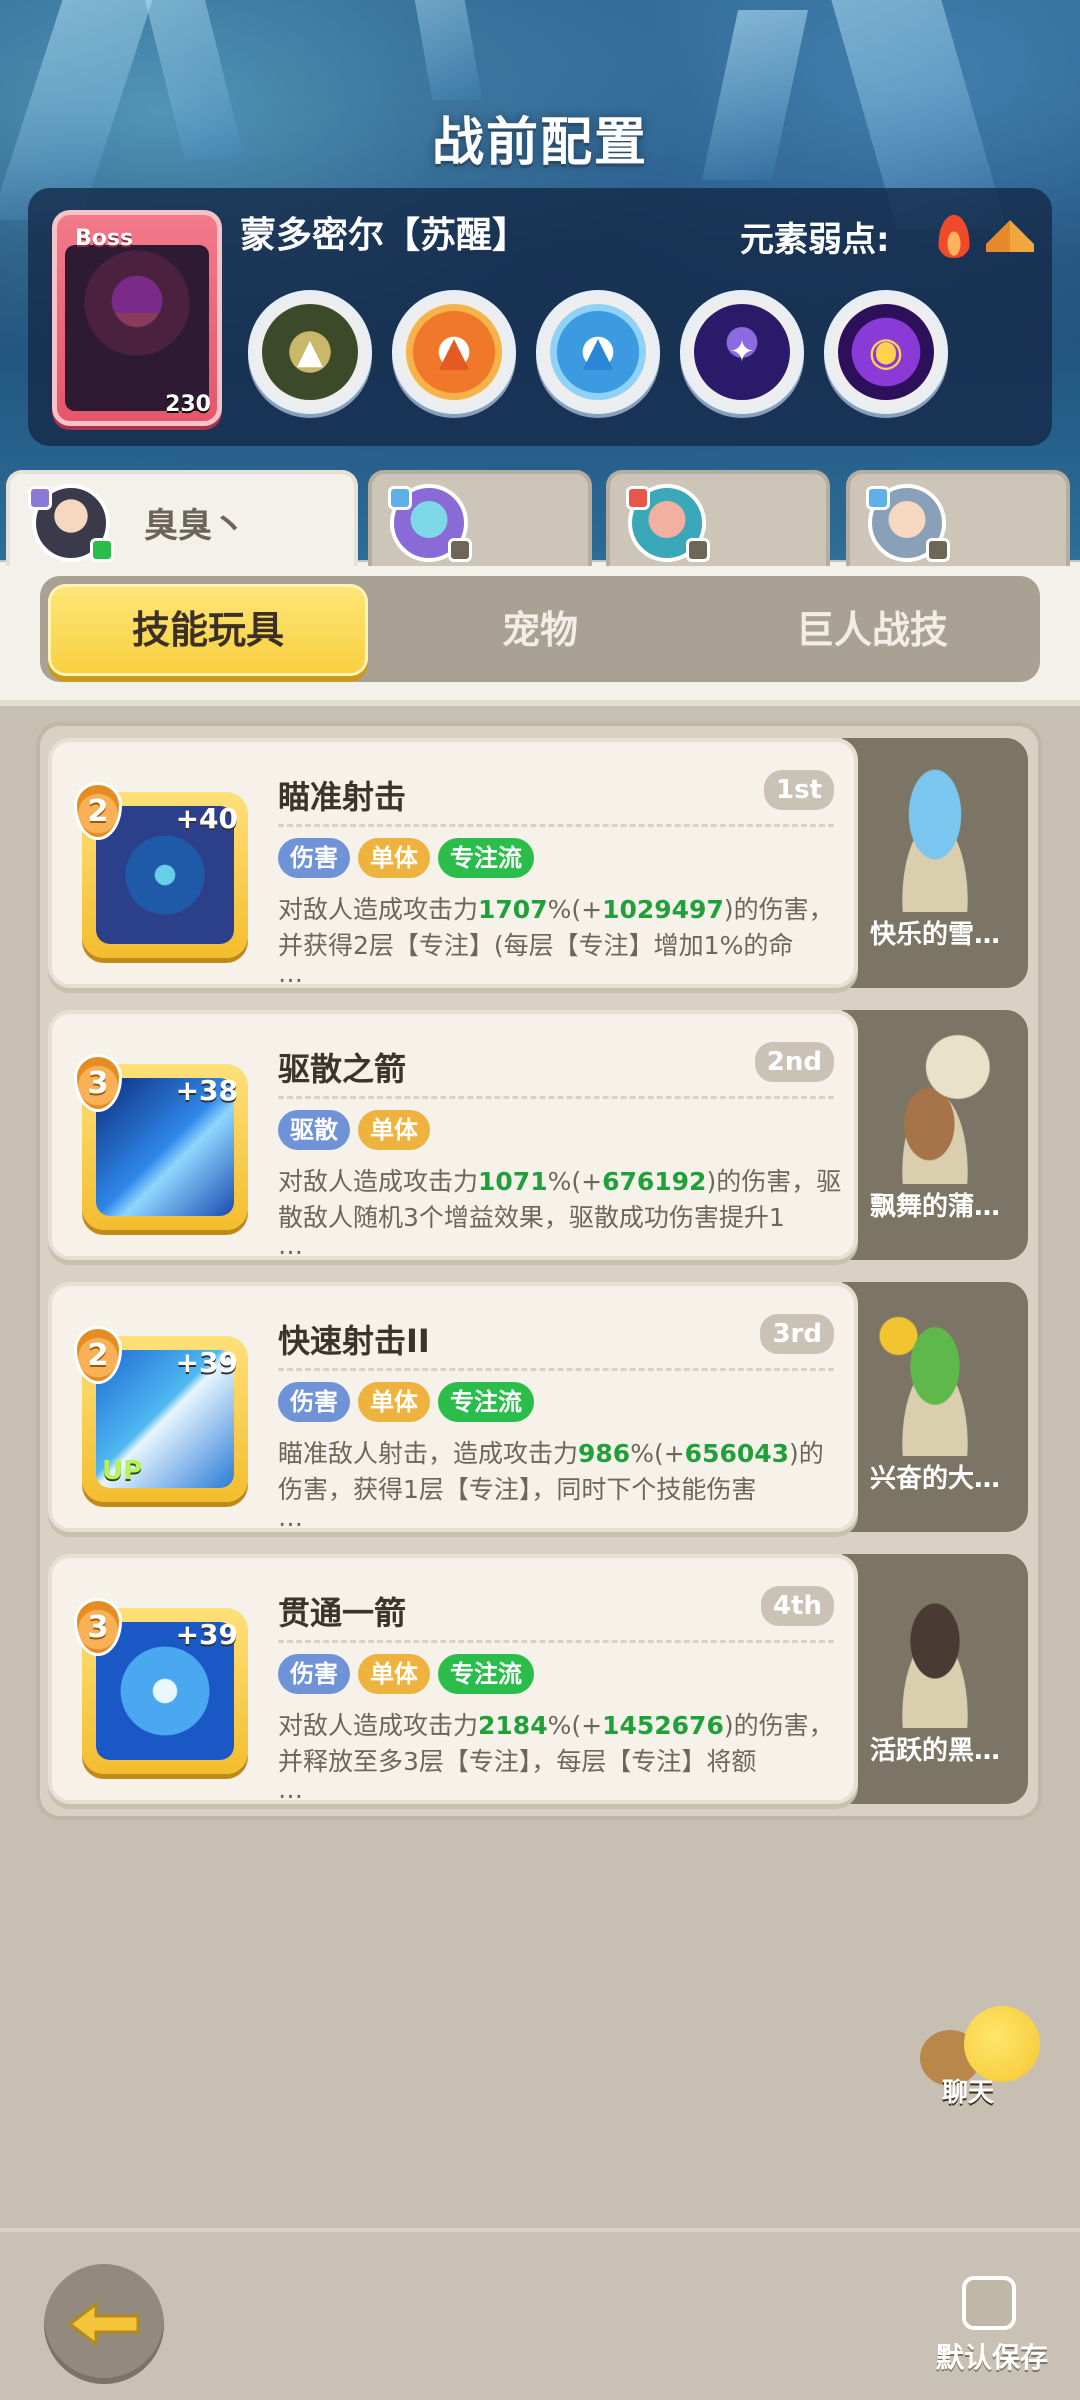 The width and height of the screenshot is (1080, 2400). Describe the element at coordinates (663, 1725) in the screenshot. I see `desc-value: 1452676` at that location.